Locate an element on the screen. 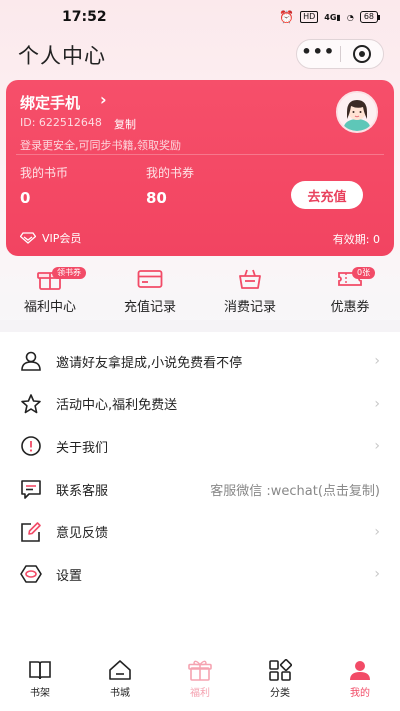 This screenshot has height=711, width=400. tab-bookstore: 书城 is located at coordinates (120, 682).